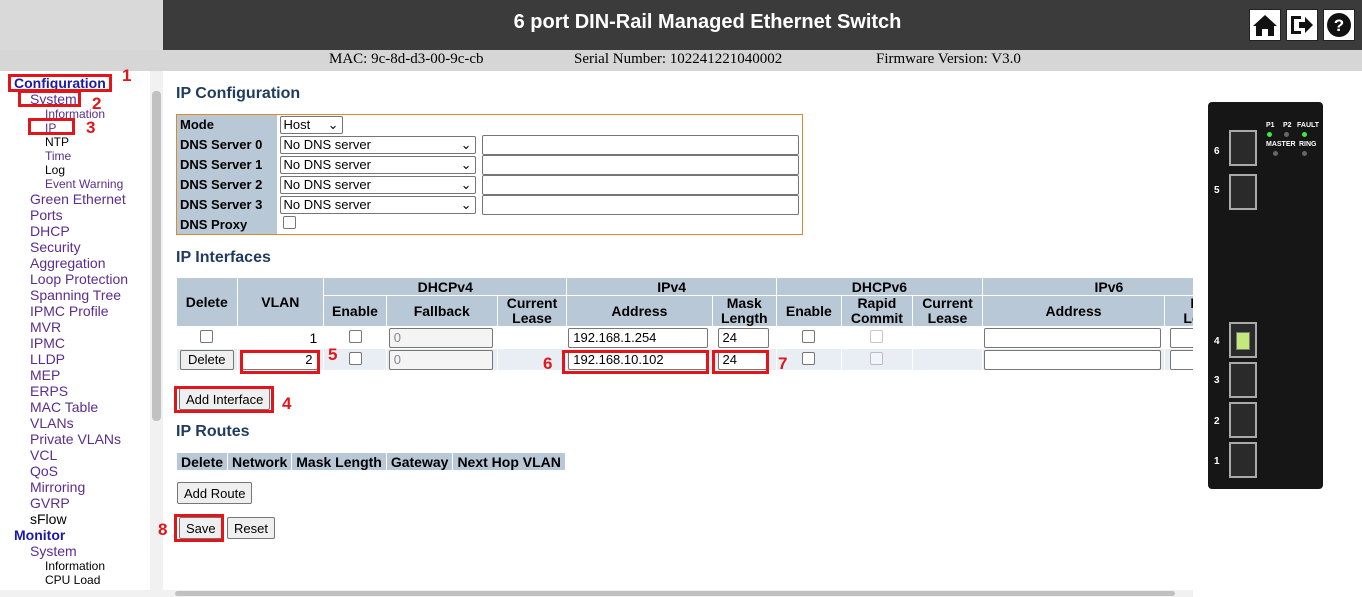 The width and height of the screenshot is (1362, 597). I want to click on dns2-input, so click(640, 184).